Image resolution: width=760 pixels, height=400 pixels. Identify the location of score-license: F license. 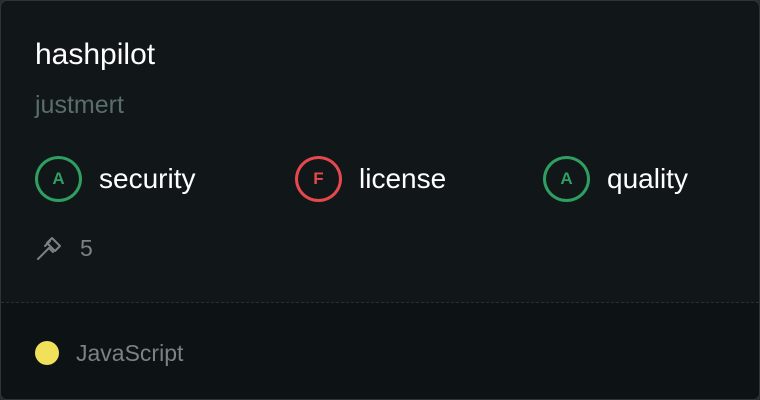
(370, 179).